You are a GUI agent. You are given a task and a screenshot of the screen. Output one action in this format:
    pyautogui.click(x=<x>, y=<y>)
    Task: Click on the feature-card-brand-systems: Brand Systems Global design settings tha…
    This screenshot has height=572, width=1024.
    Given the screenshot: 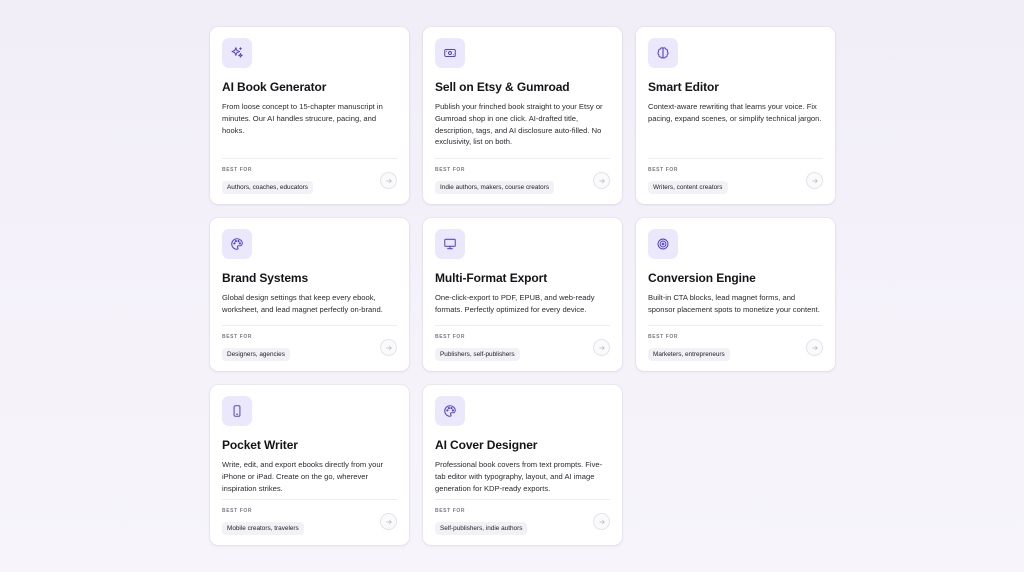 What is the action you would take?
    pyautogui.click(x=309, y=294)
    